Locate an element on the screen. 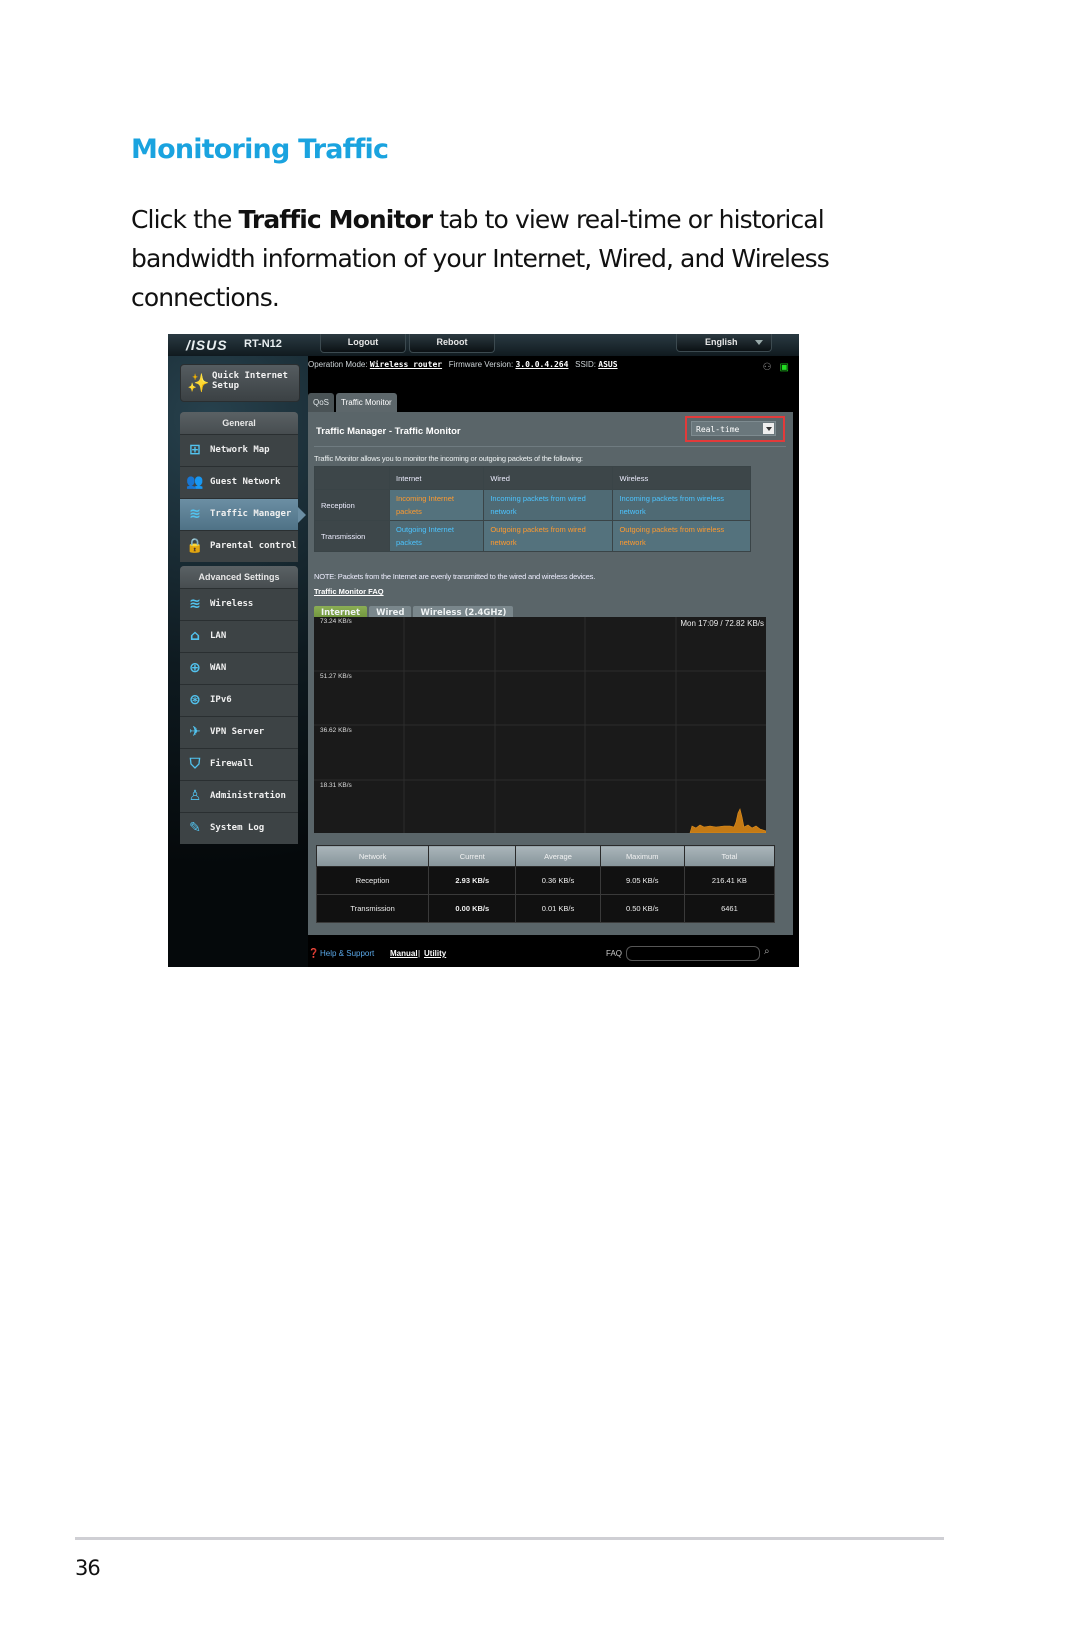 This screenshot has width=1080, height=1627. quick-setup-label: Quick Internet Setup is located at coordinates (250, 381).